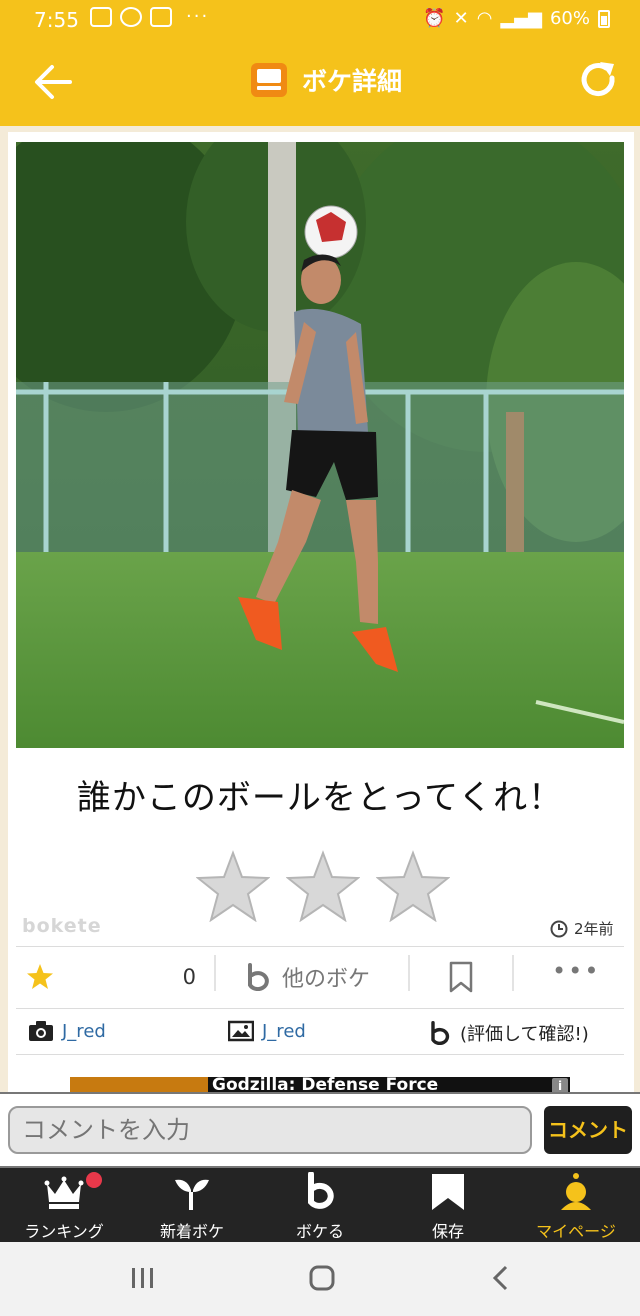 The image size is (640, 1316). I want to click on status-notification-icons: ···, so click(149, 16).